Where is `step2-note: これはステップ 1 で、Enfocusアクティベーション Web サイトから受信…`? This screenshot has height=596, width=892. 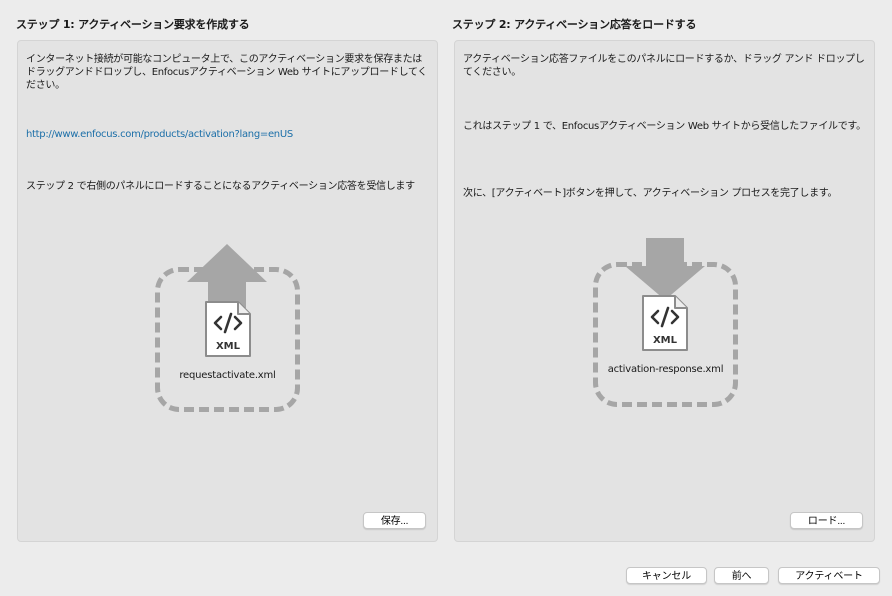
step2-note: これはステップ 1 で、Enfocusアクティベーション Web サイトから受信… is located at coordinates (664, 126).